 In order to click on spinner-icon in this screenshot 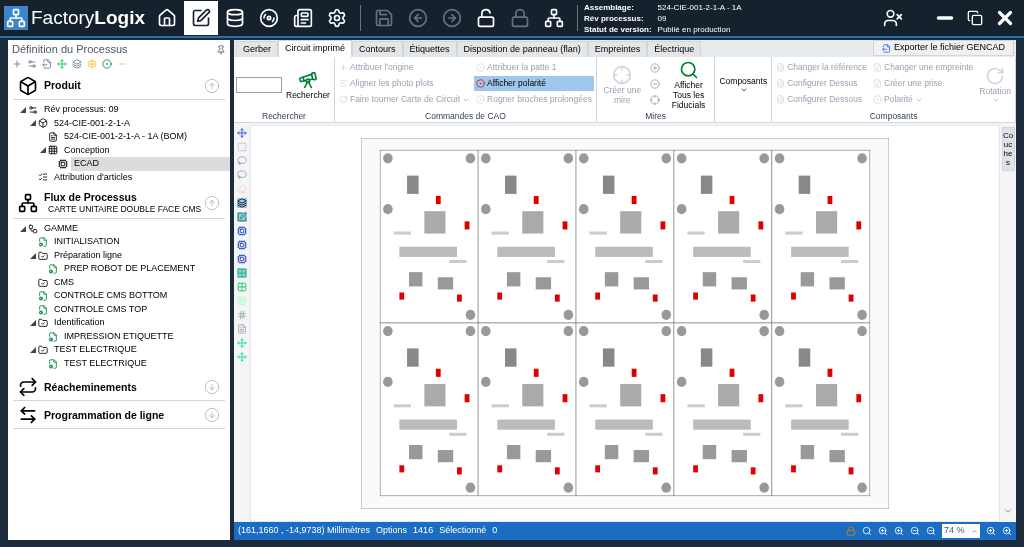, I will do `click(974, 531)`.